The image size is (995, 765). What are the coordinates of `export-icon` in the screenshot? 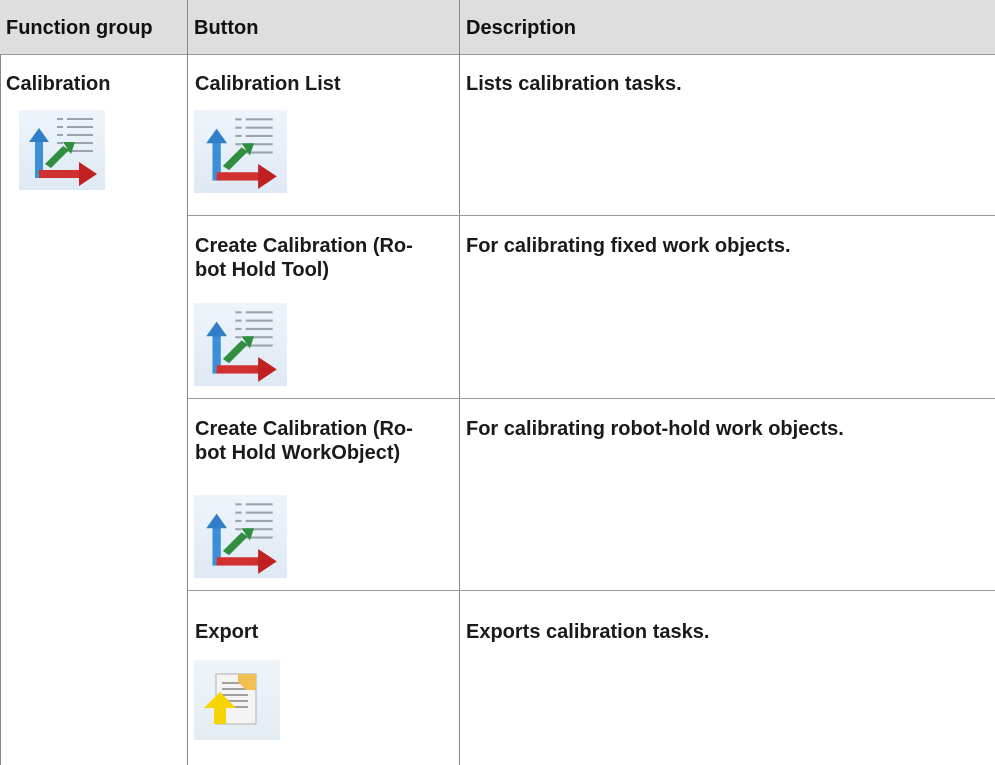 It's located at (237, 700).